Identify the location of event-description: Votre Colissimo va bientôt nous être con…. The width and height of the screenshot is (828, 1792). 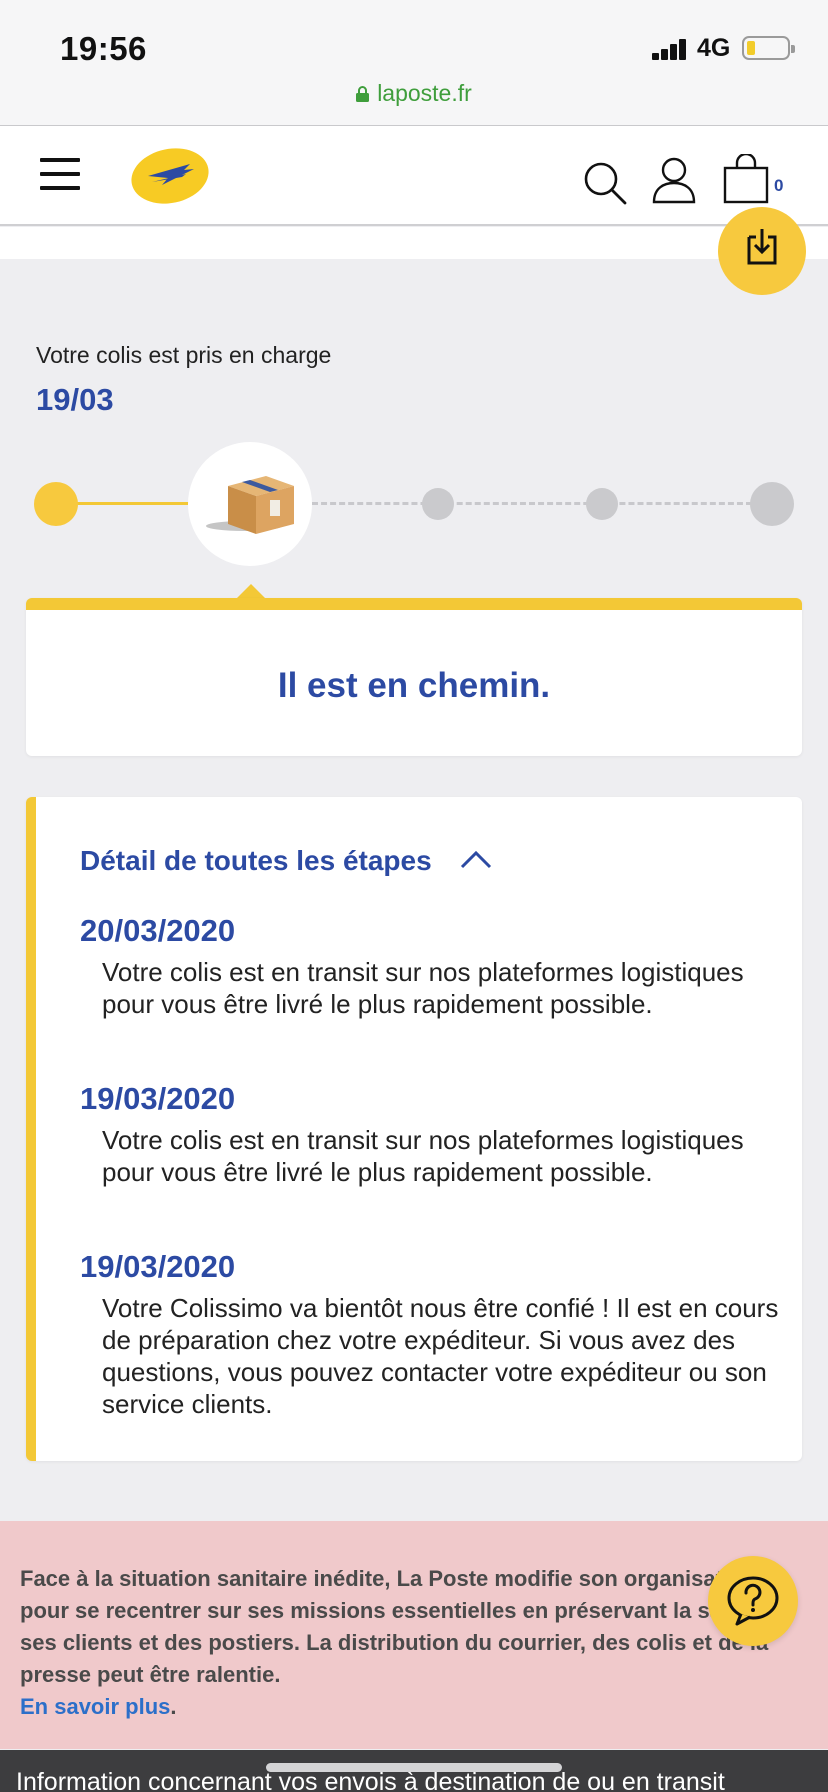
(440, 1356).